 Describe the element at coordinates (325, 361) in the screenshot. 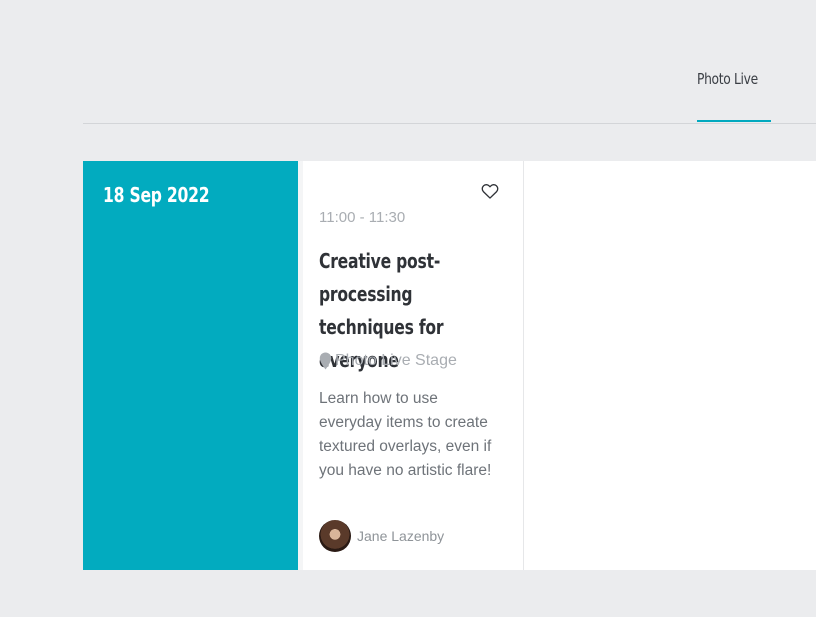

I see `map-pin-icon` at that location.